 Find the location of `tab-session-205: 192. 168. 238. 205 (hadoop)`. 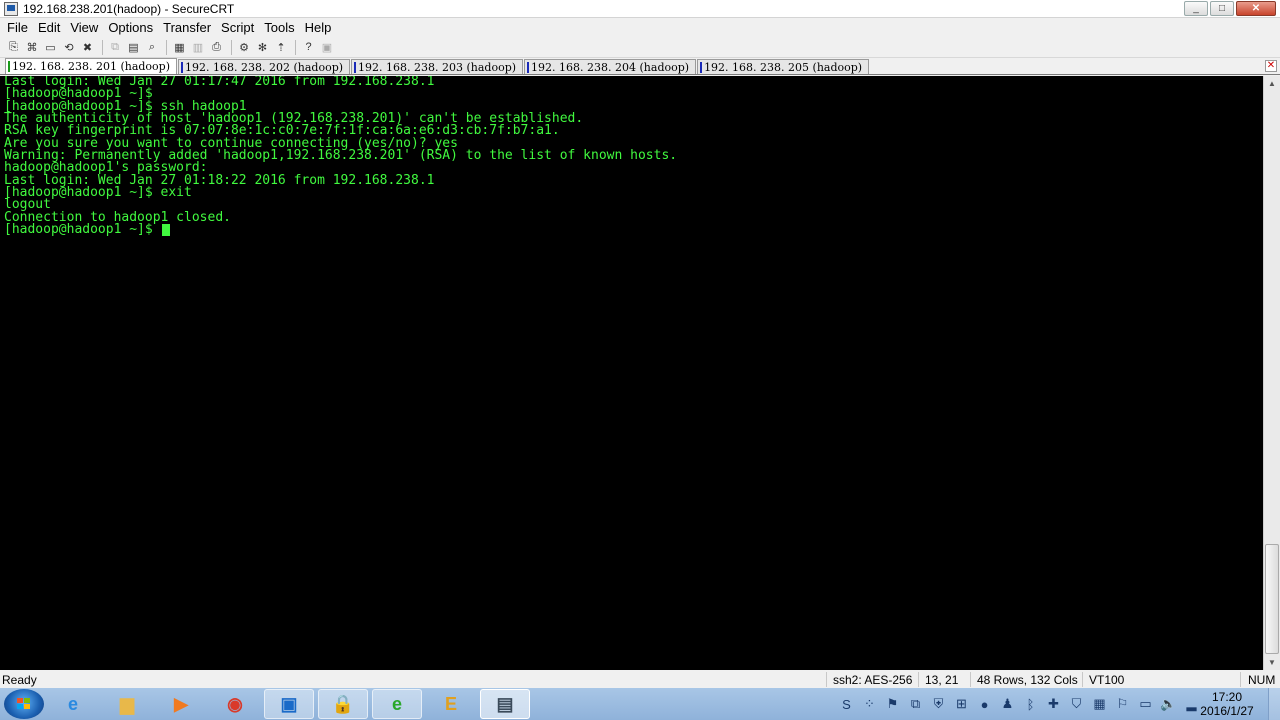

tab-session-205: 192. 168. 238. 205 (hadoop) is located at coordinates (783, 66).